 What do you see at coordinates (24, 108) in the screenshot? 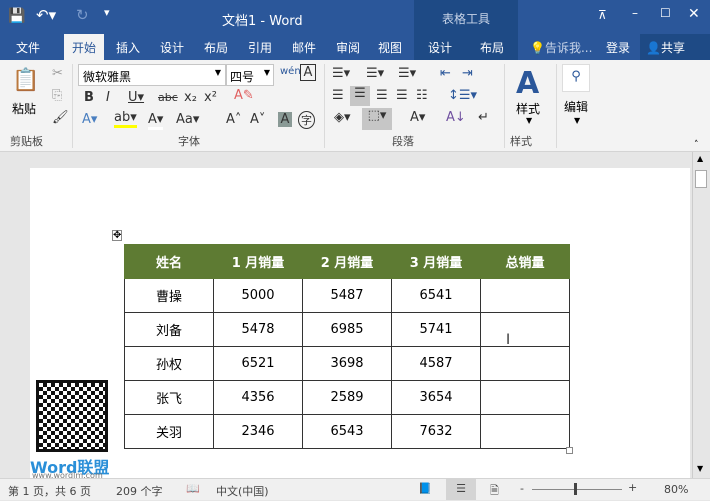
I see `paste-button: 粘贴` at bounding box center [24, 108].